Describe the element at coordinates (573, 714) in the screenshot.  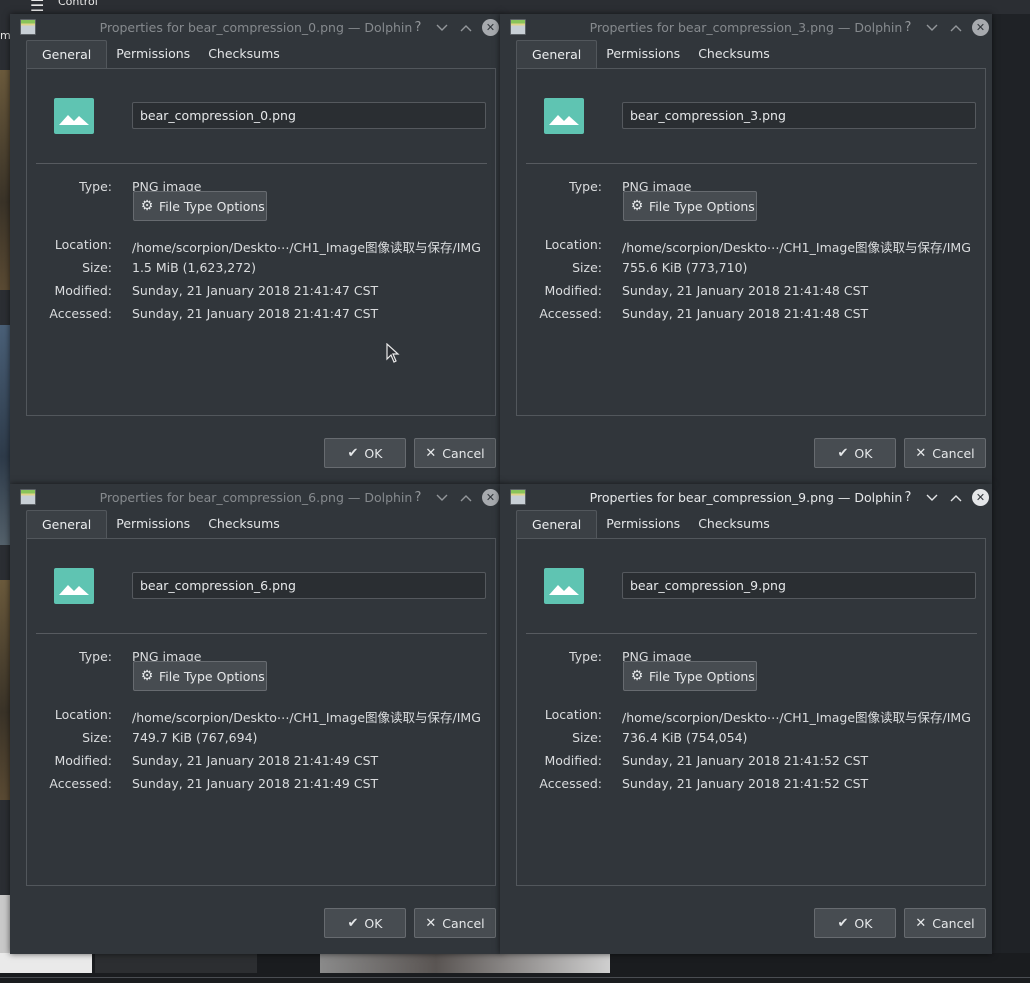
I see `location-label: Location:` at that location.